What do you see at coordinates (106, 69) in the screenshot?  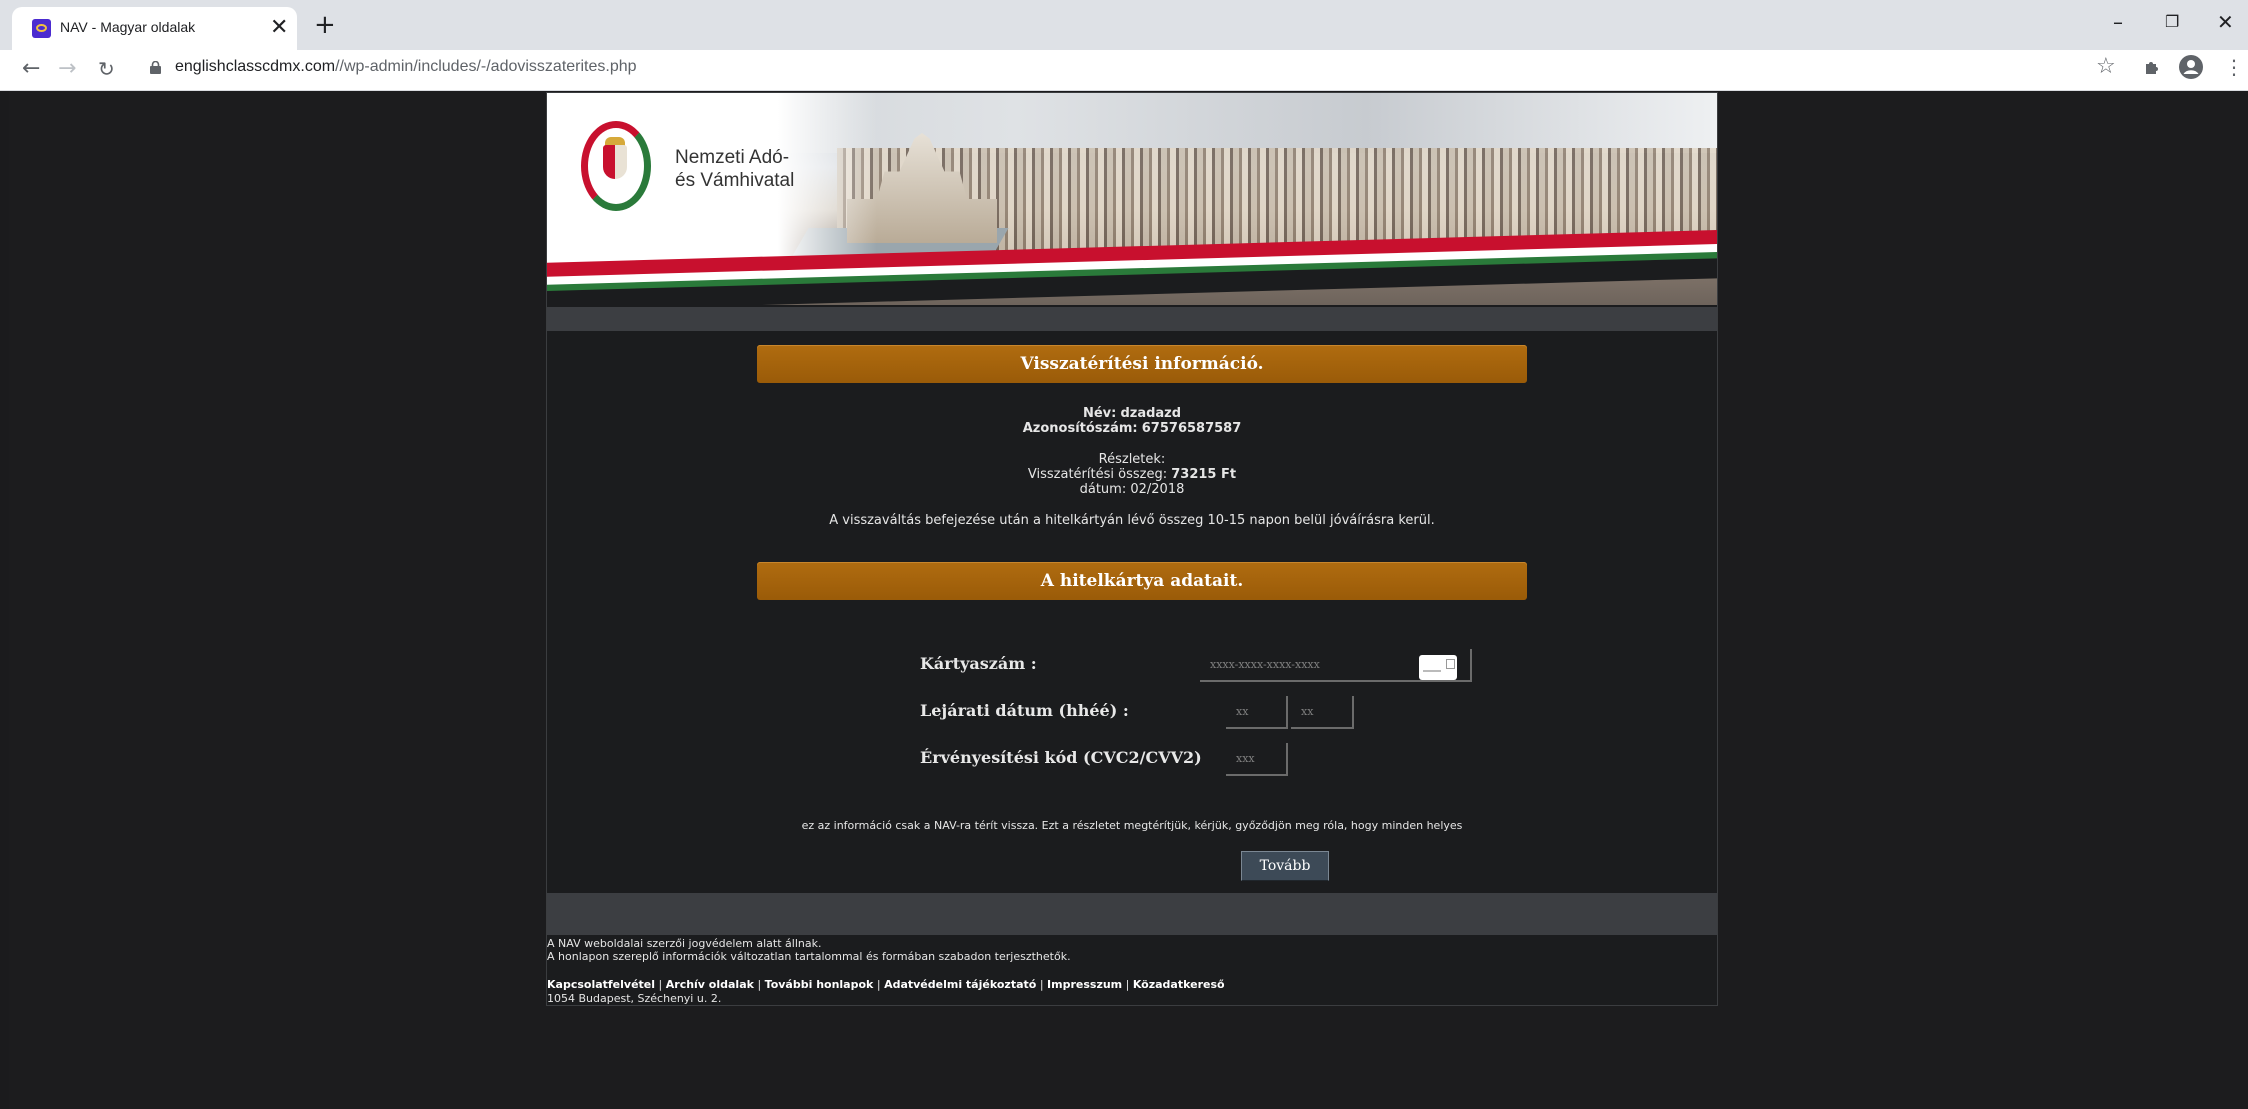 I see `reload-icon: ↻` at bounding box center [106, 69].